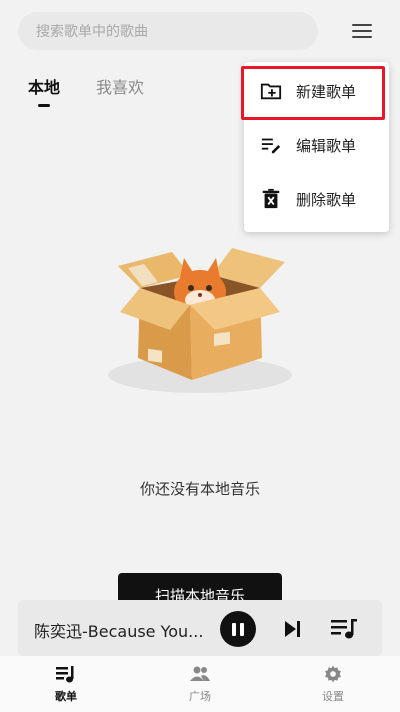 The height and width of the screenshot is (712, 400). I want to click on gear-icon, so click(333, 674).